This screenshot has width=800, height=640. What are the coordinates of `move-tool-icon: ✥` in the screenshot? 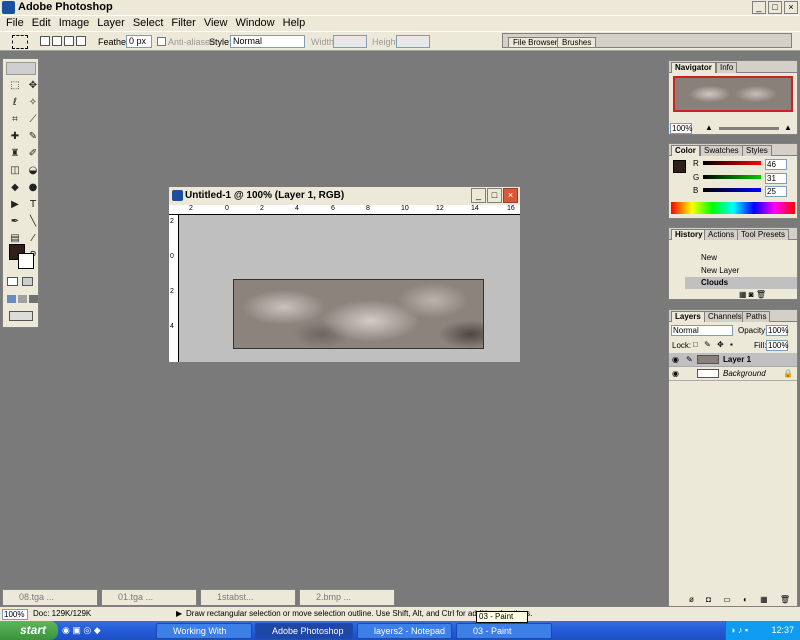 It's located at (33, 86).